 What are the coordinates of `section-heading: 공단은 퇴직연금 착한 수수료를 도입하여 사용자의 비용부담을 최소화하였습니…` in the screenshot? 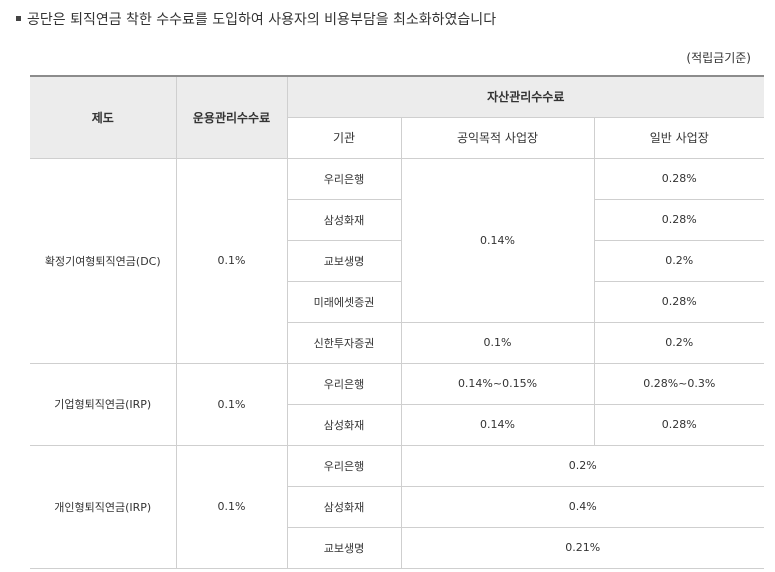 It's located at (256, 19).